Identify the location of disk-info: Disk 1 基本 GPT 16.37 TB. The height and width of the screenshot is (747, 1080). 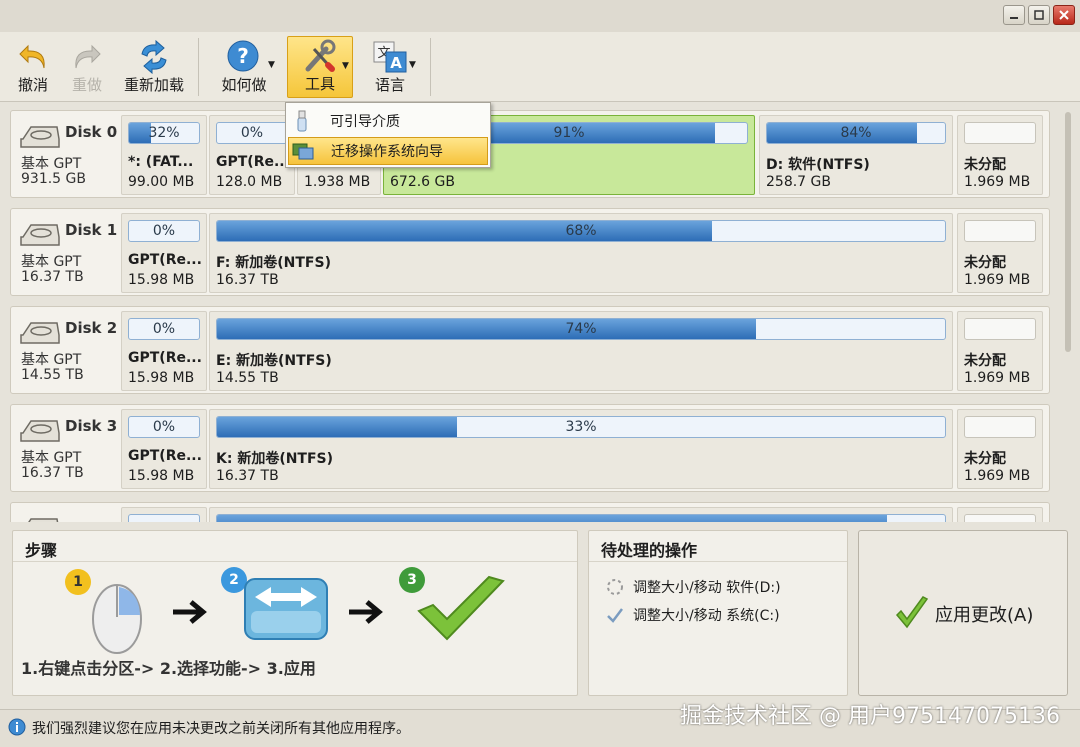
(67, 253).